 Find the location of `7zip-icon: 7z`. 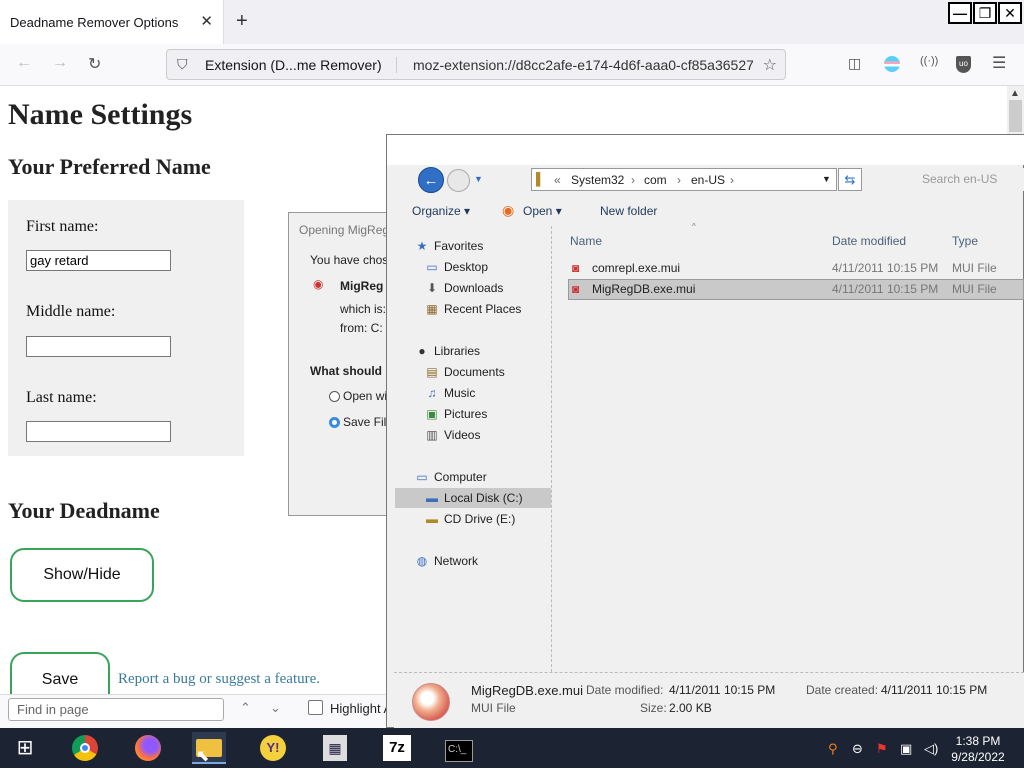

7zip-icon: 7z is located at coordinates (397, 748).